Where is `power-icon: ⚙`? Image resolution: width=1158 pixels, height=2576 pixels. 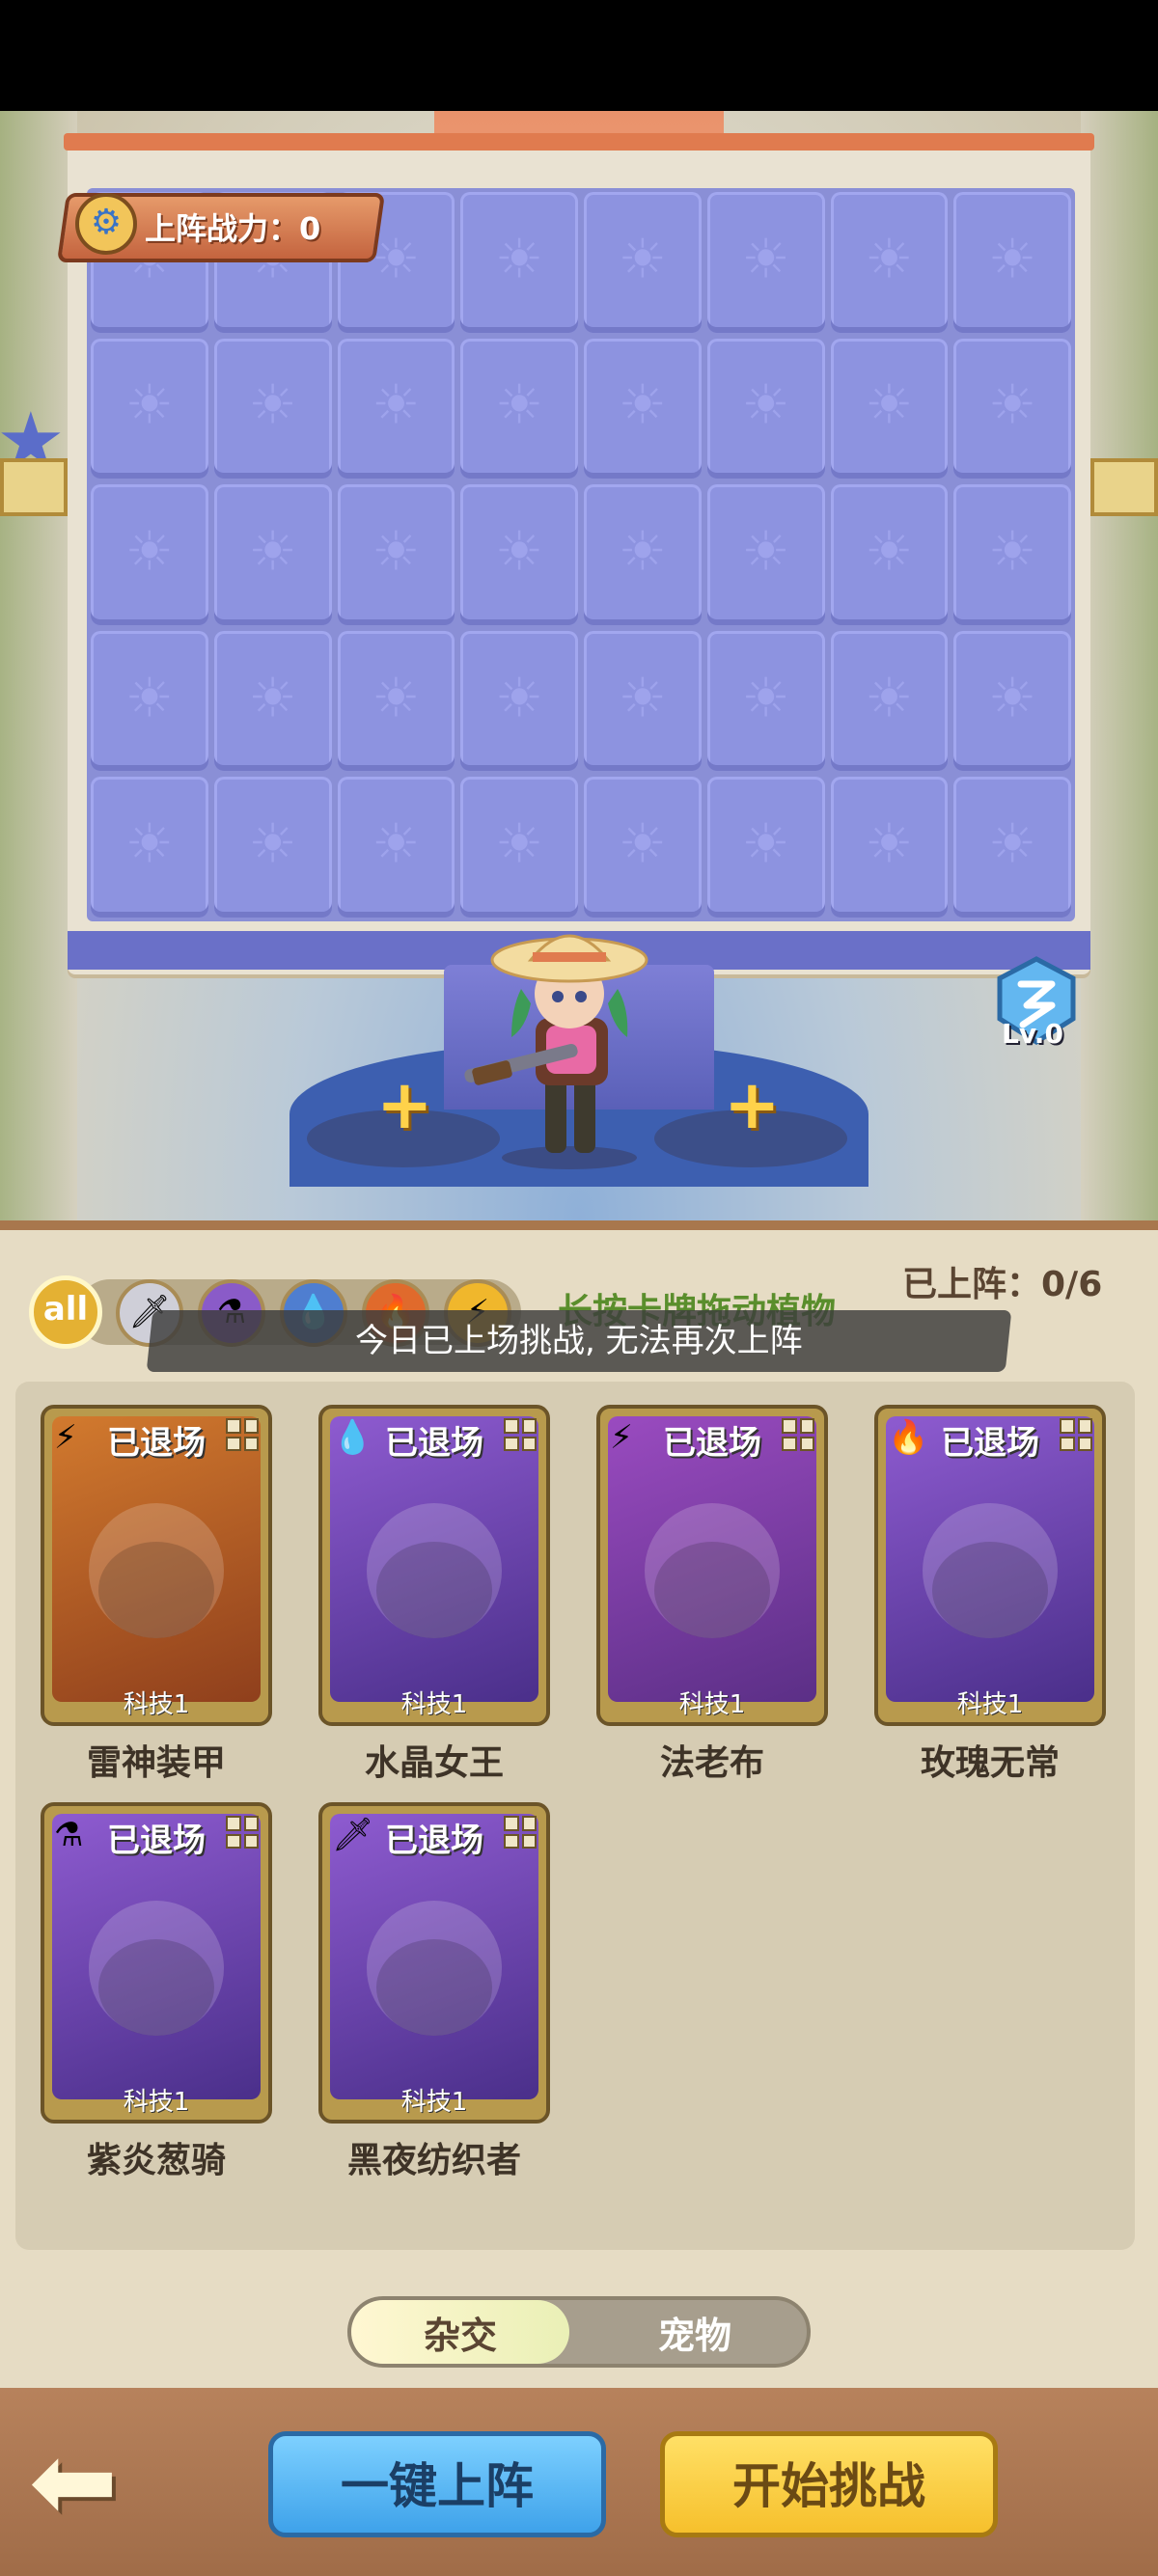 power-icon: ⚙ is located at coordinates (106, 224).